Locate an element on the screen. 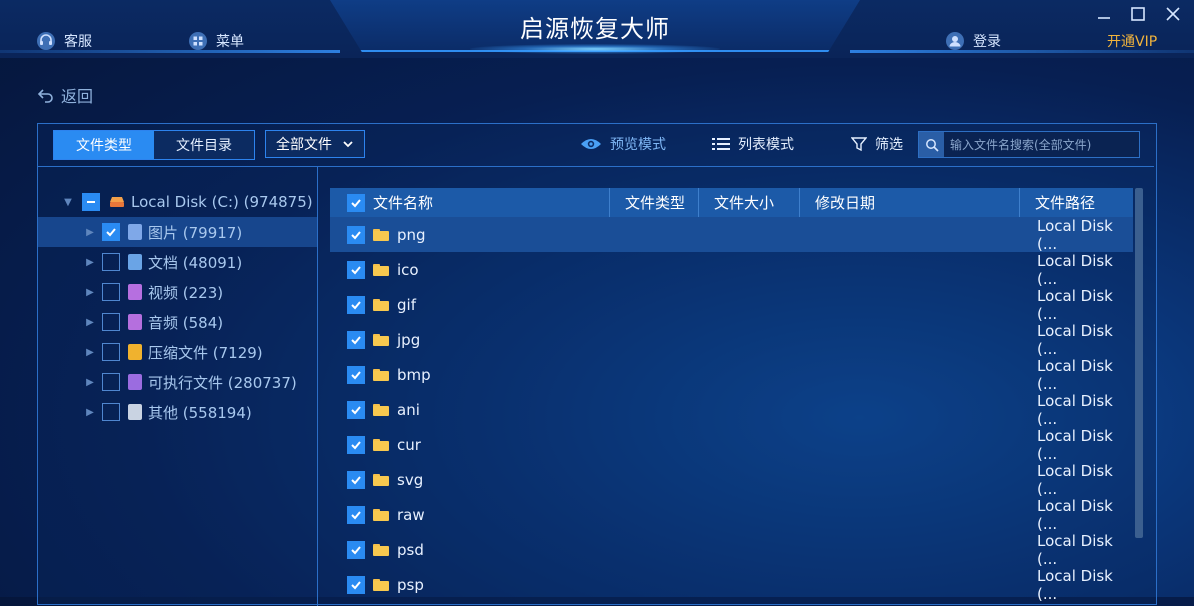 The width and height of the screenshot is (1194, 606). video-file-icon is located at coordinates (135, 292).